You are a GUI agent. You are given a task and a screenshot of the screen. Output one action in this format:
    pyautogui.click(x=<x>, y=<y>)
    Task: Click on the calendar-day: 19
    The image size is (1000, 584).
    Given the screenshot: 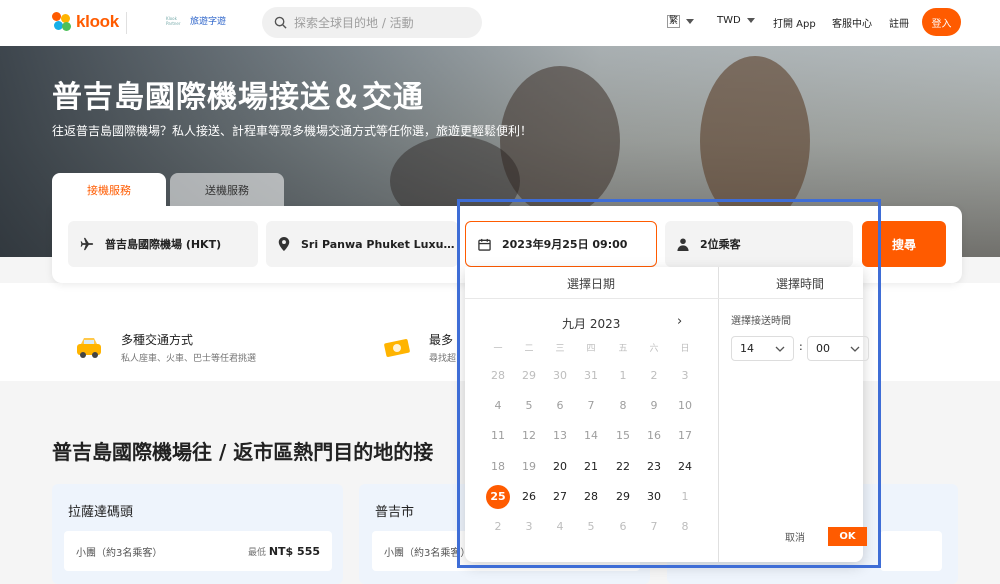 What is the action you would take?
    pyautogui.click(x=529, y=466)
    